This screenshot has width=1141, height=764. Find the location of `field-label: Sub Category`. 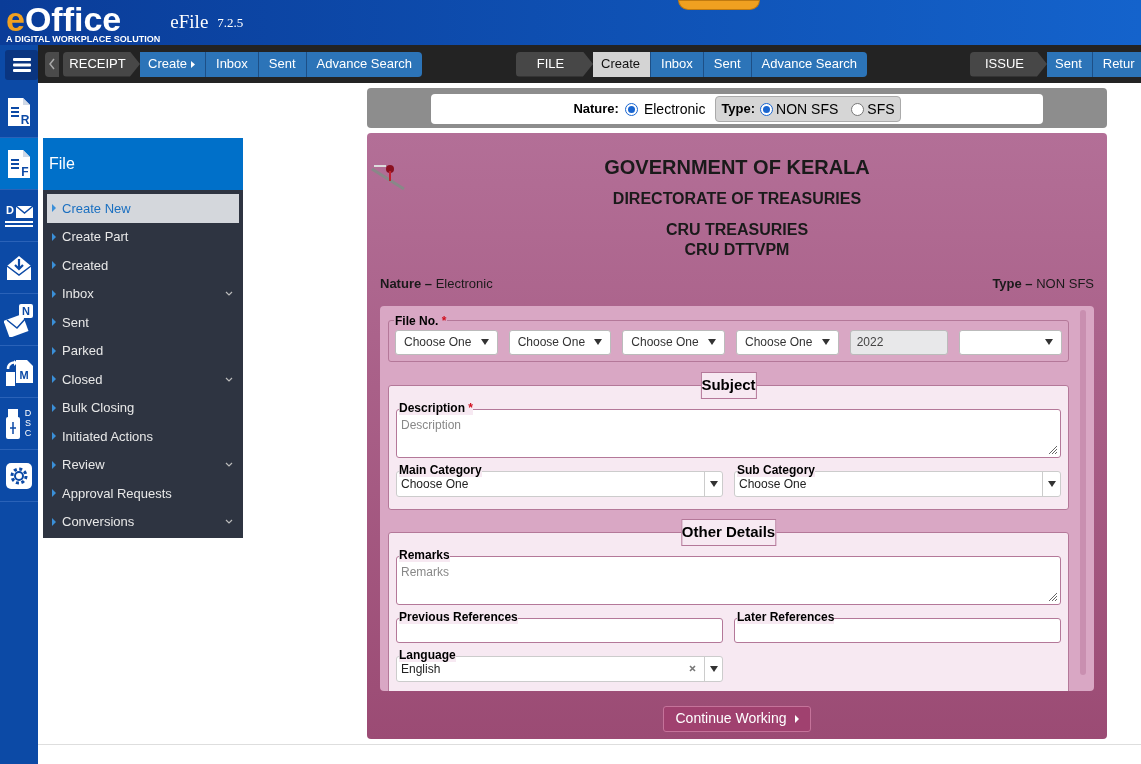

field-label: Sub Category is located at coordinates (776, 470).